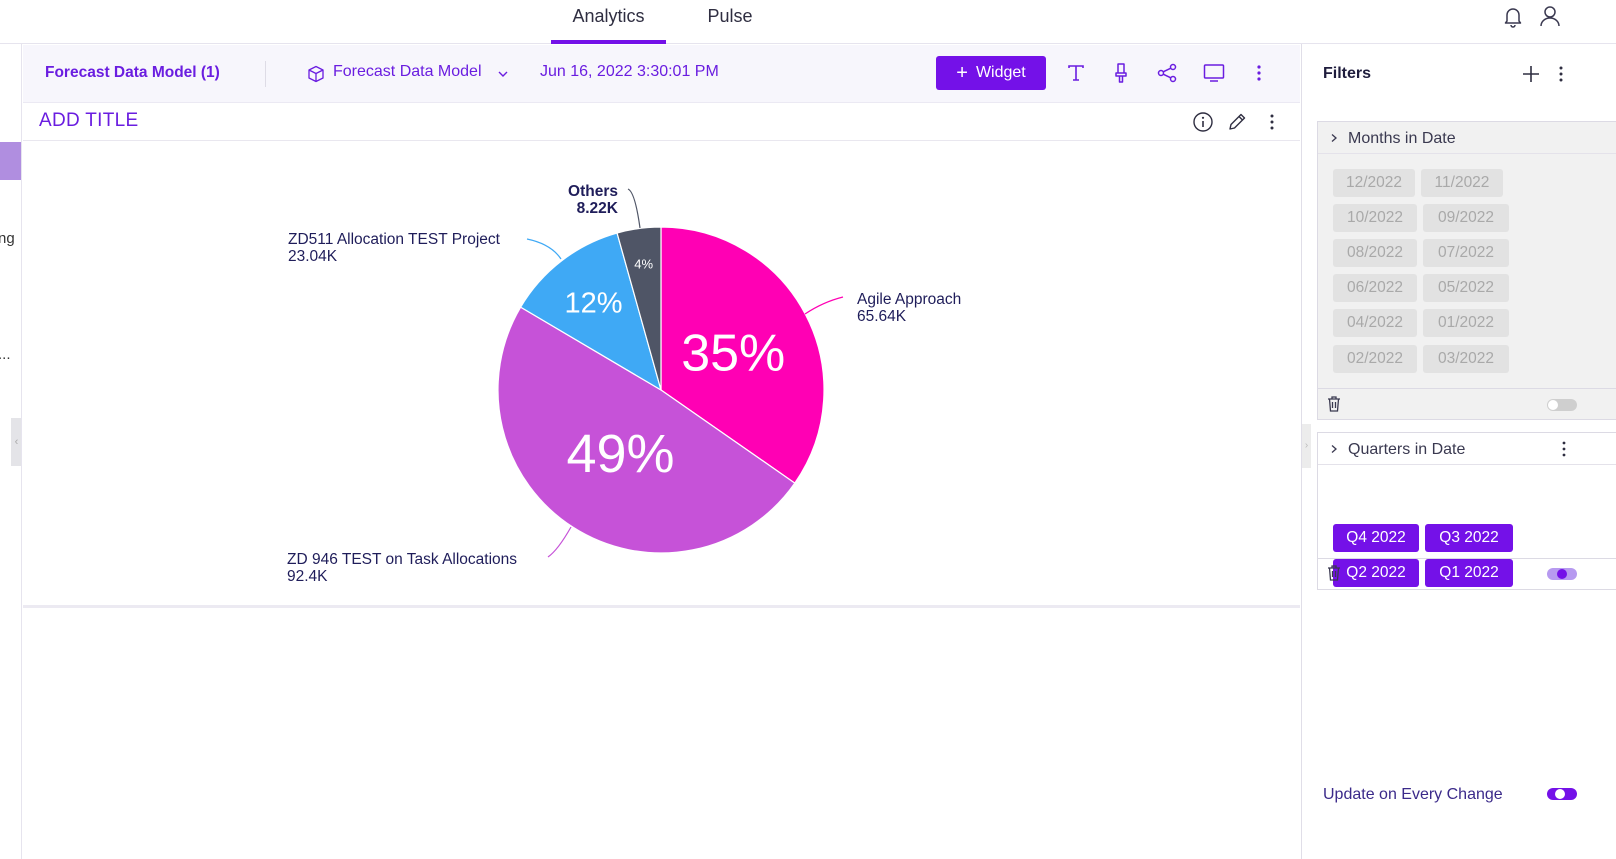 This screenshot has height=859, width=1616. I want to click on last-updated-timestamp: Jun 16, 2022 3:30:01 PM, so click(629, 71).